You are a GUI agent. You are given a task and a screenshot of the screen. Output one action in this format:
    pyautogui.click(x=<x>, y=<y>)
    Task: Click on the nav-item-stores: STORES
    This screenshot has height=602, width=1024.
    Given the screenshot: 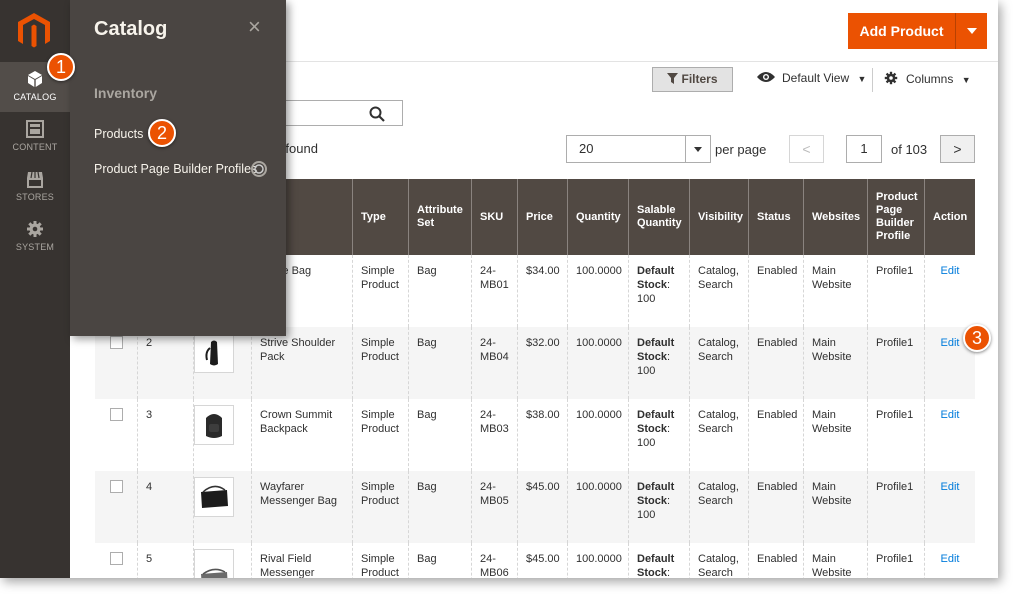 What is the action you would take?
    pyautogui.click(x=35, y=187)
    